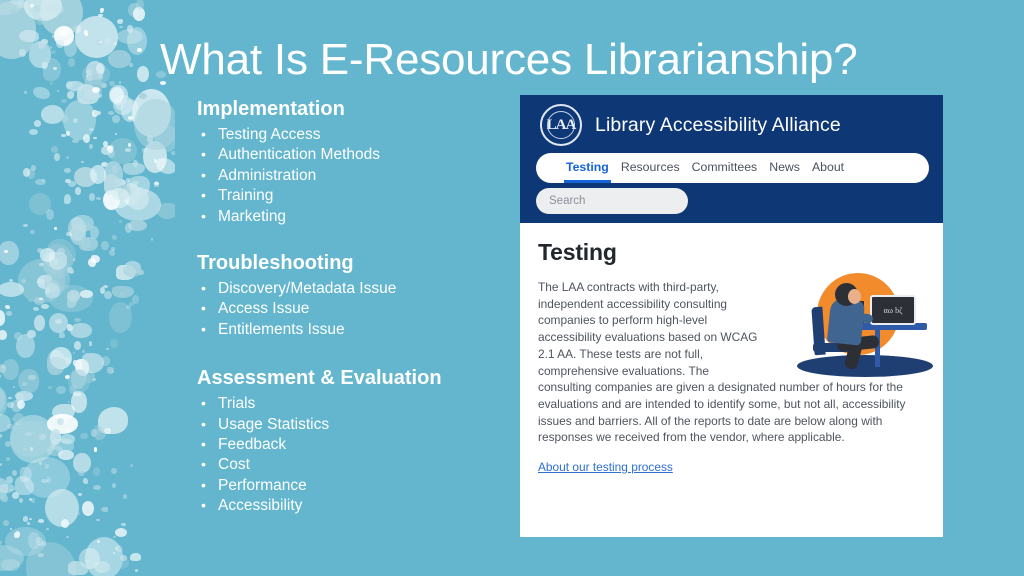 Image resolution: width=1024 pixels, height=576 pixels. I want to click on list-item: Entitlements Issue, so click(357, 329).